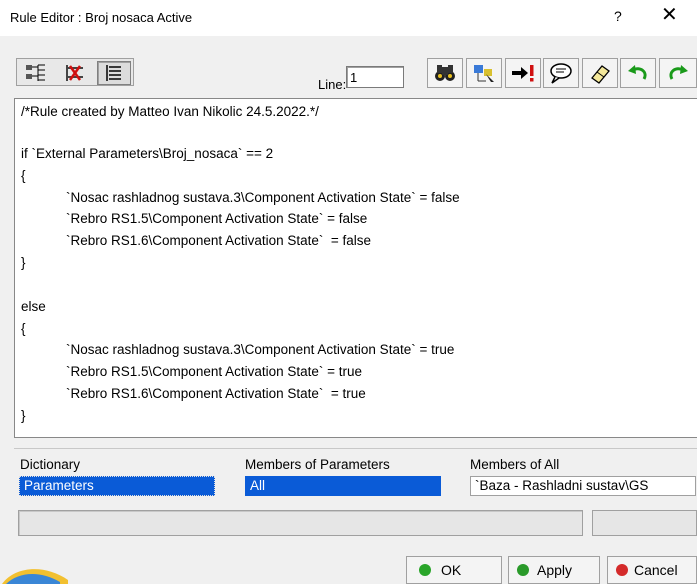  I want to click on line-label: Line:, so click(332, 84).